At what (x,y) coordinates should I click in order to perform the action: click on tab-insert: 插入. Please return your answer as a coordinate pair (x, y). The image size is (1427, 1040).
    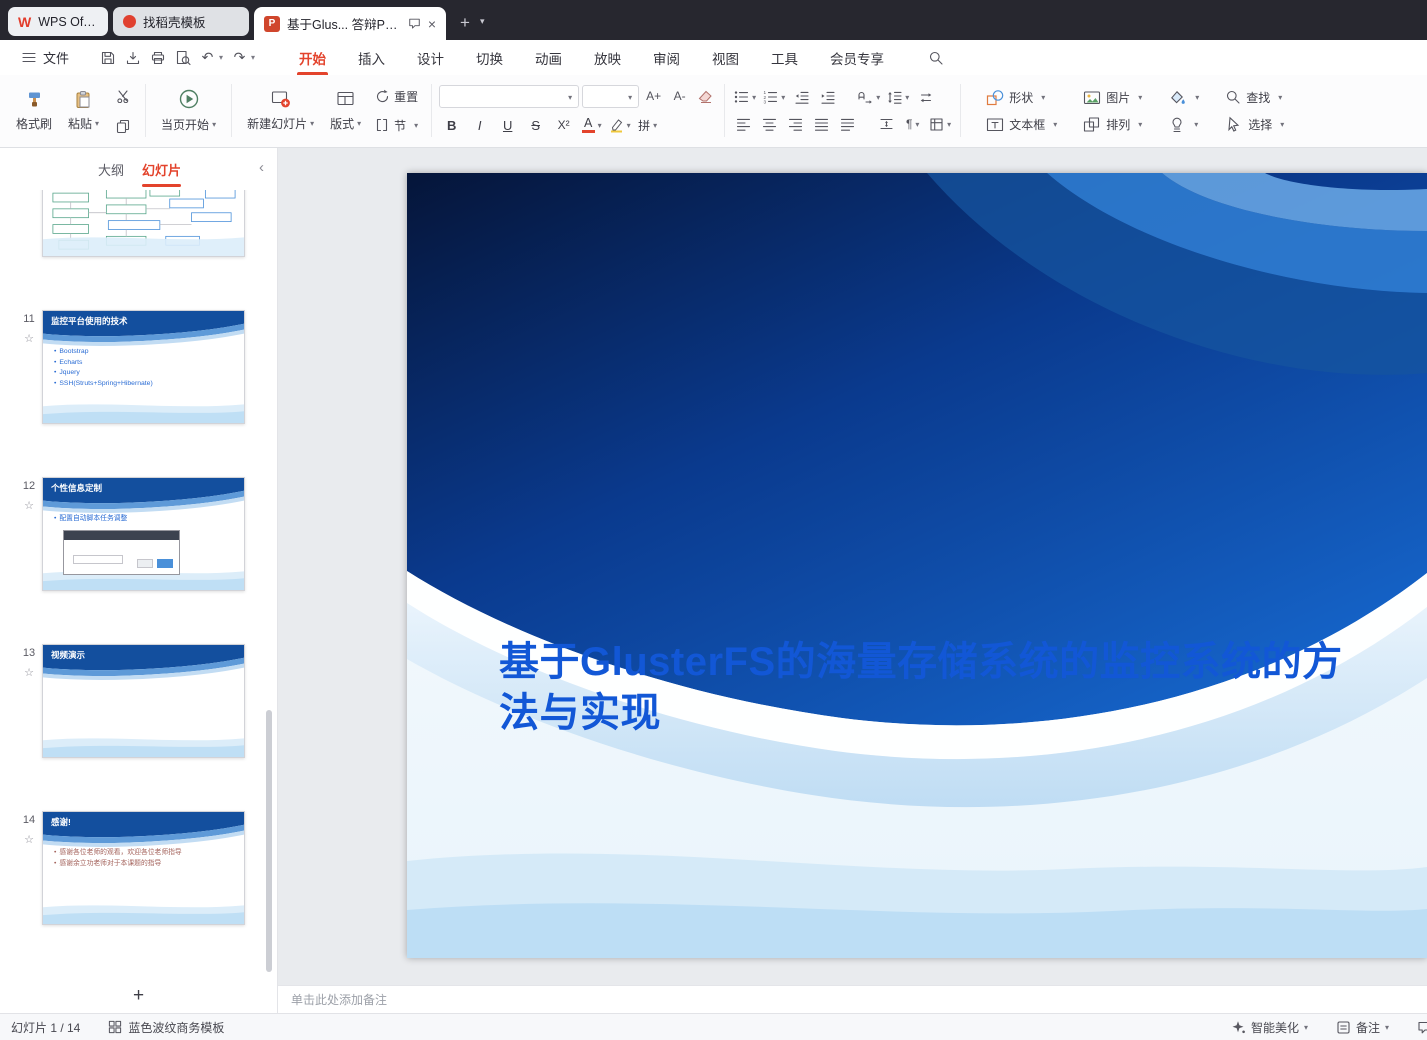
    Looking at the image, I should click on (371, 57).